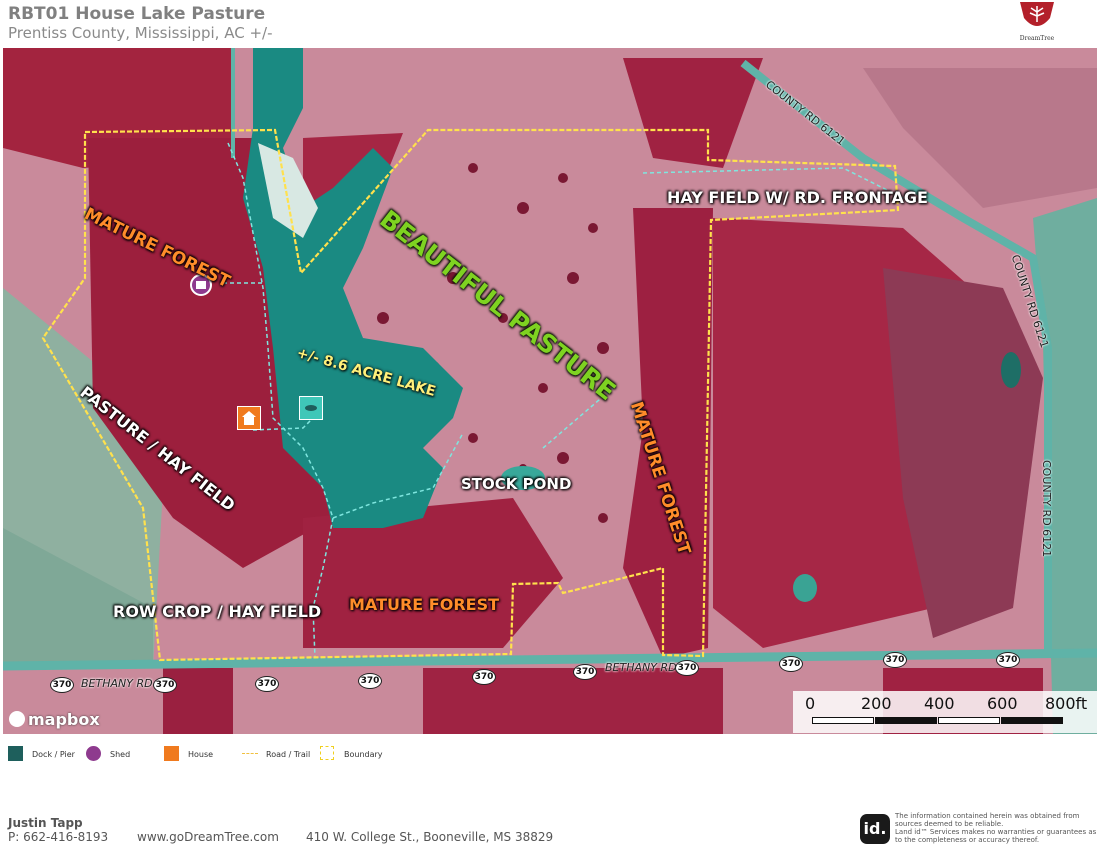 Image resolution: width=1100 pixels, height=849 pixels. Describe the element at coordinates (208, 837) in the screenshot. I see `agent-website: www.goDreamTree.com` at that location.